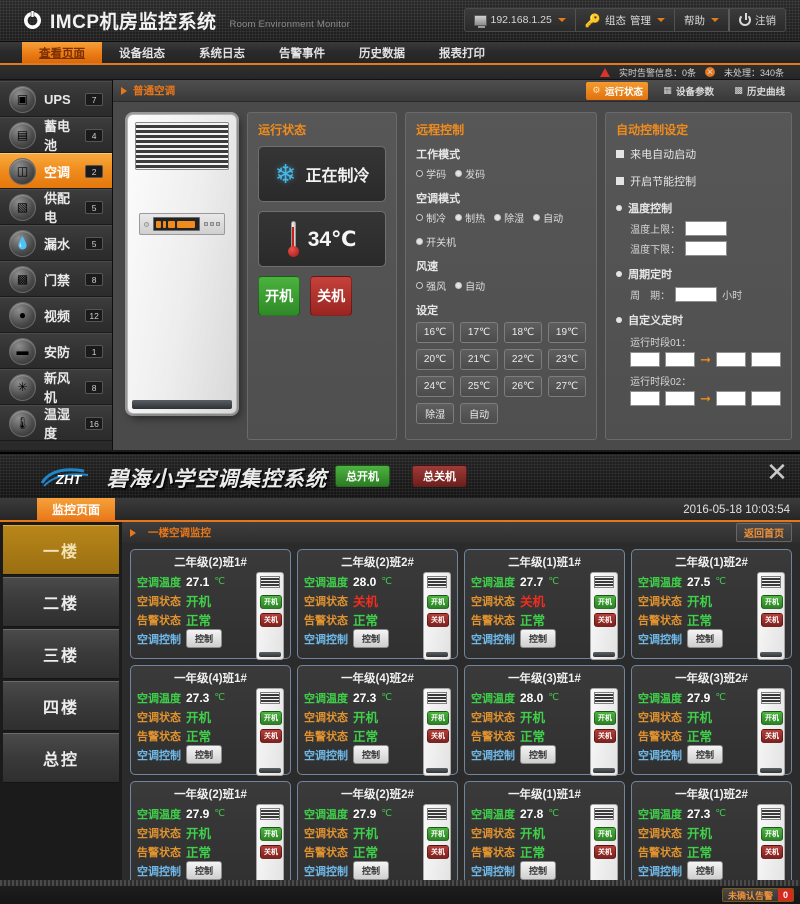 Image resolution: width=800 pixels, height=904 pixels. I want to click on period1-start-hour, so click(645, 359).